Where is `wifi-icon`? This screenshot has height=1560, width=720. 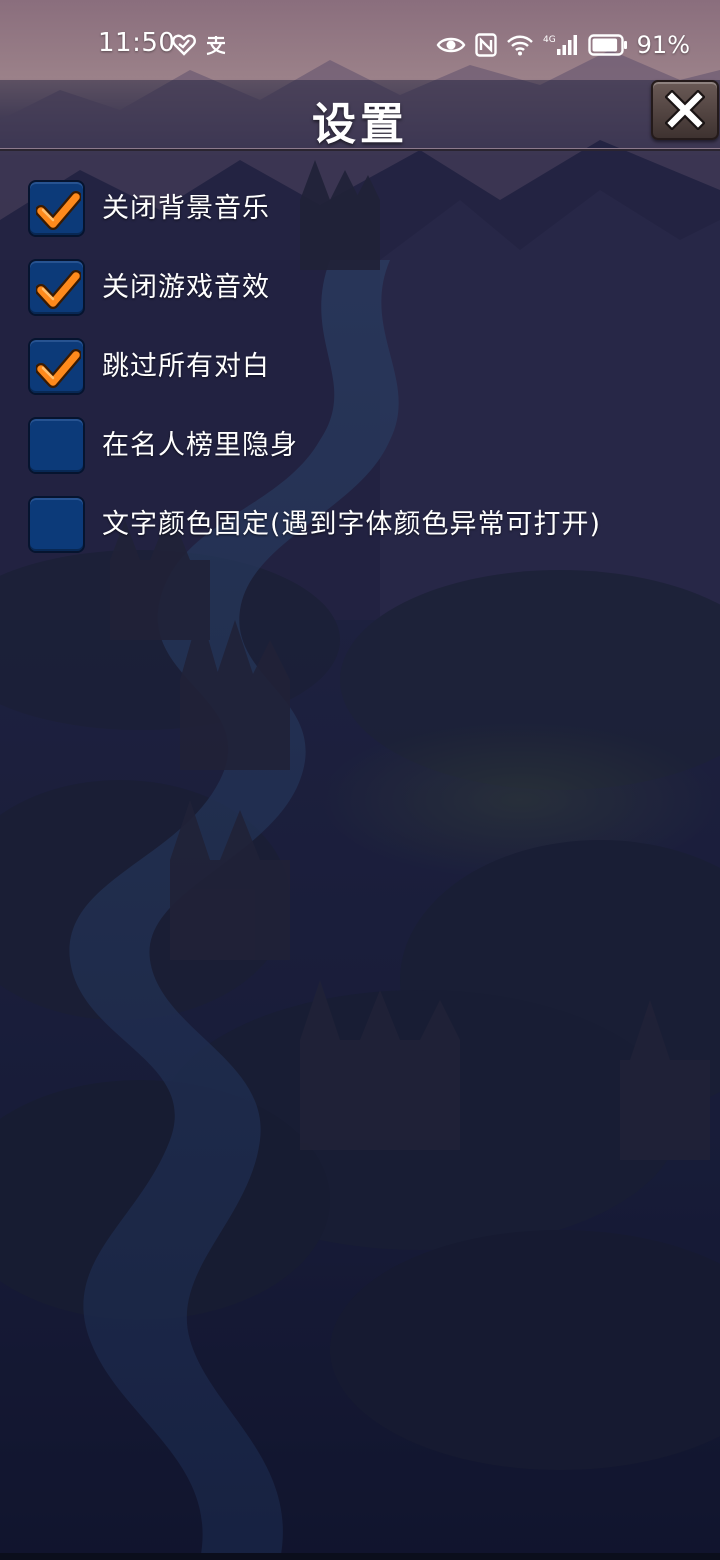
wifi-icon is located at coordinates (519, 45).